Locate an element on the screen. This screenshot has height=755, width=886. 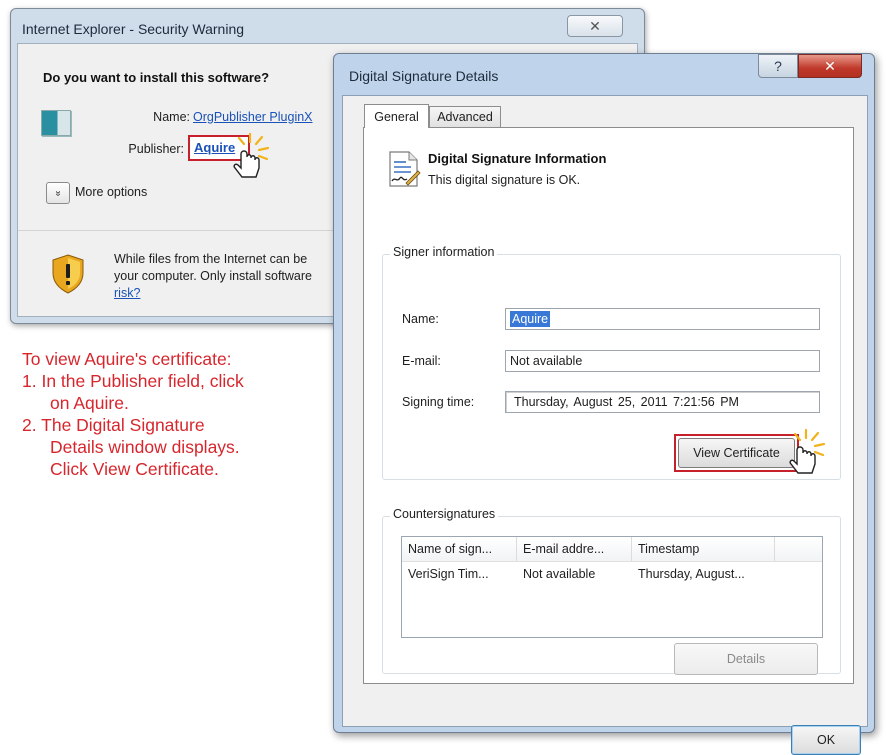
instruction-heading: To view Aquire's certificate: is located at coordinates (127, 359).